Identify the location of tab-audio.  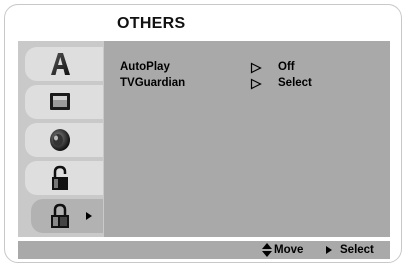
(64, 140).